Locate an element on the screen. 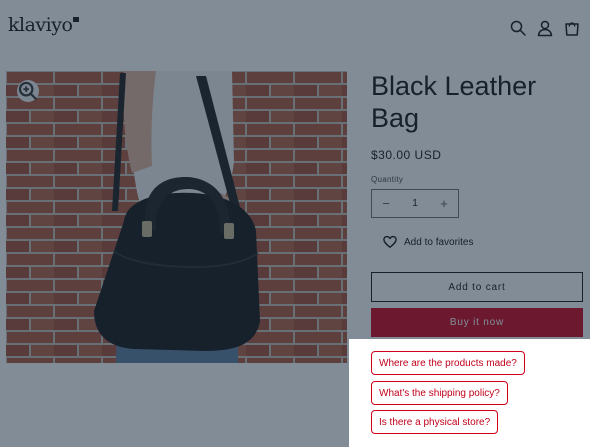 The width and height of the screenshot is (590, 447). add-to-cart-button: Add to cart is located at coordinates (477, 287).